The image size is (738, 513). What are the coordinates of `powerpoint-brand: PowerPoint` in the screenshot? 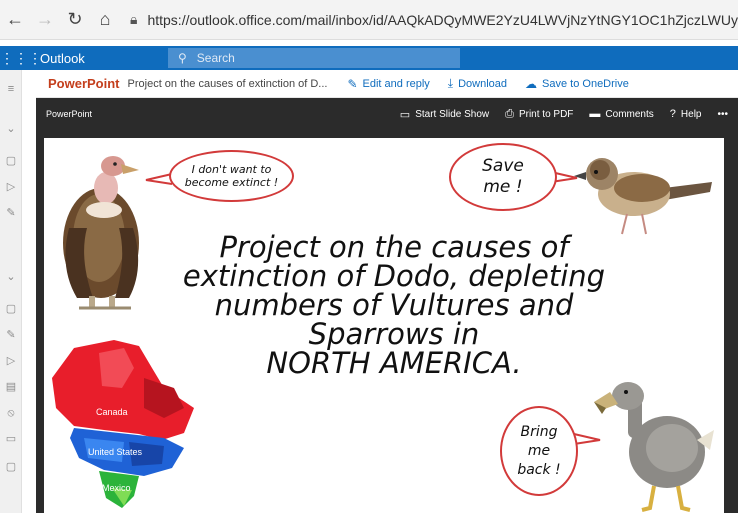 It's located at (69, 114).